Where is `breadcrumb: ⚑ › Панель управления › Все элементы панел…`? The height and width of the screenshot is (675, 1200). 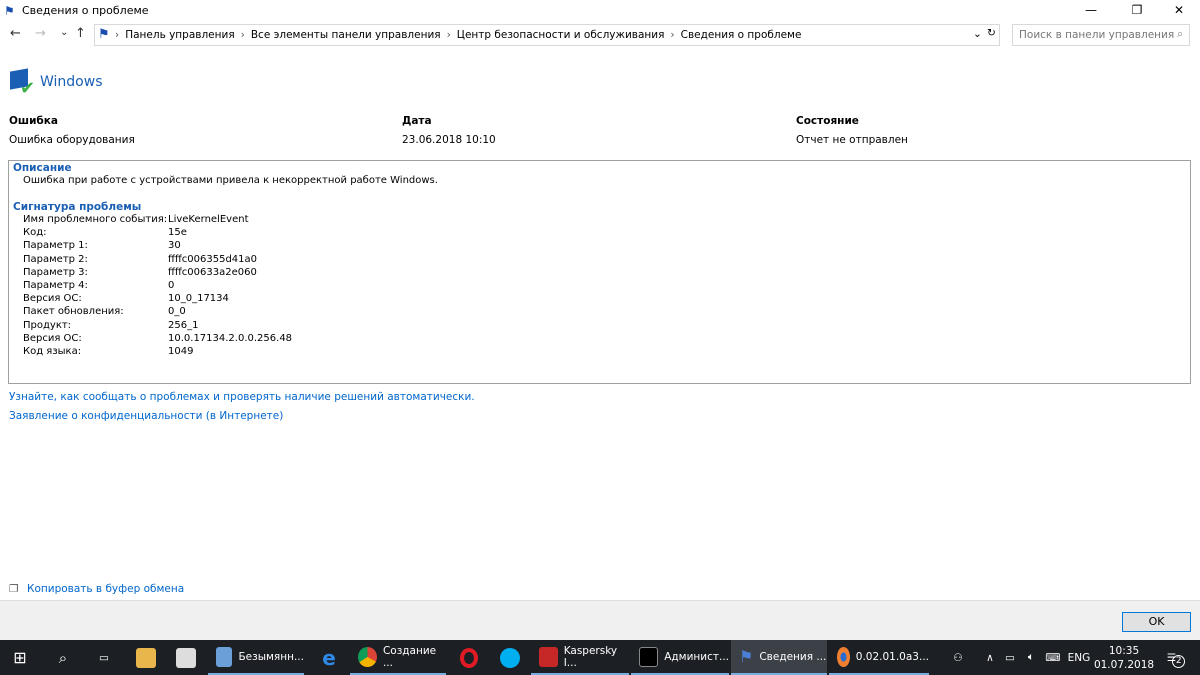 breadcrumb: ⚑ › Панель управления › Все элементы панел… is located at coordinates (547, 35).